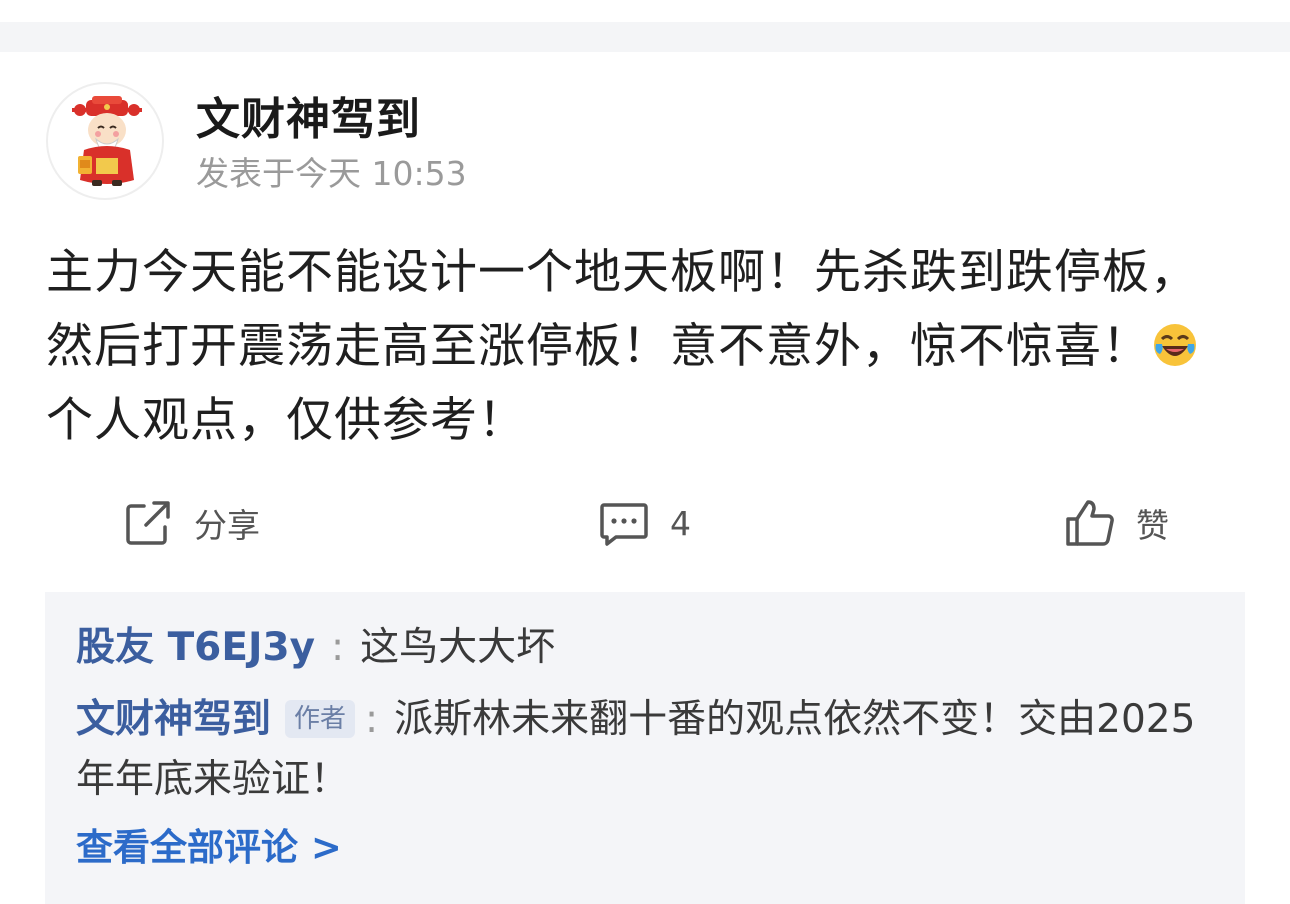 Image resolution: width=1290 pixels, height=904 pixels. What do you see at coordinates (286, 420) in the screenshot?
I see `post-text-part2: 个人观点，仅供参考！` at bounding box center [286, 420].